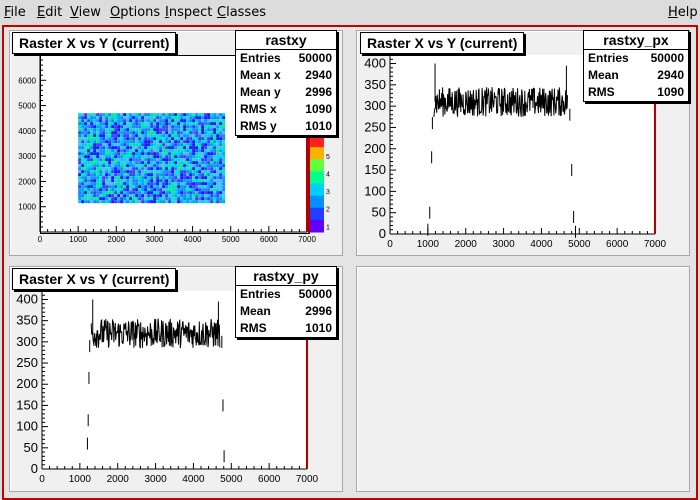  Describe the element at coordinates (286, 294) in the screenshot. I see `pad3-stats-row: Entries 50000` at that location.